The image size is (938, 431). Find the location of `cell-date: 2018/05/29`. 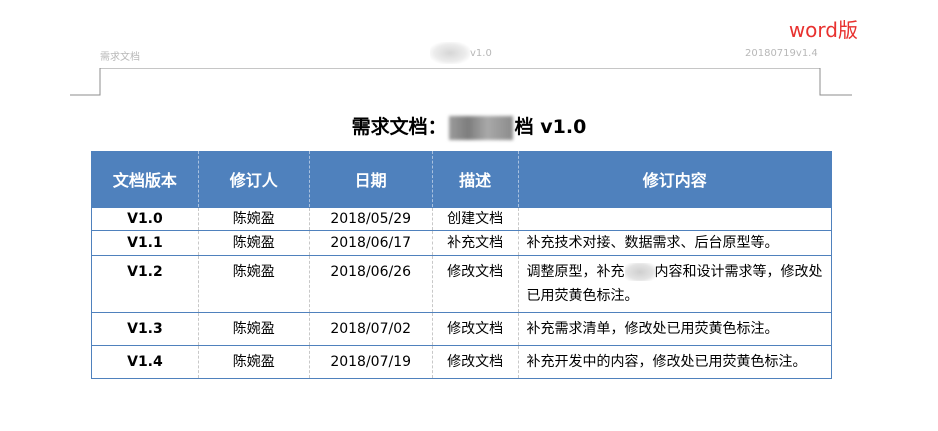

cell-date: 2018/05/29 is located at coordinates (370, 219).